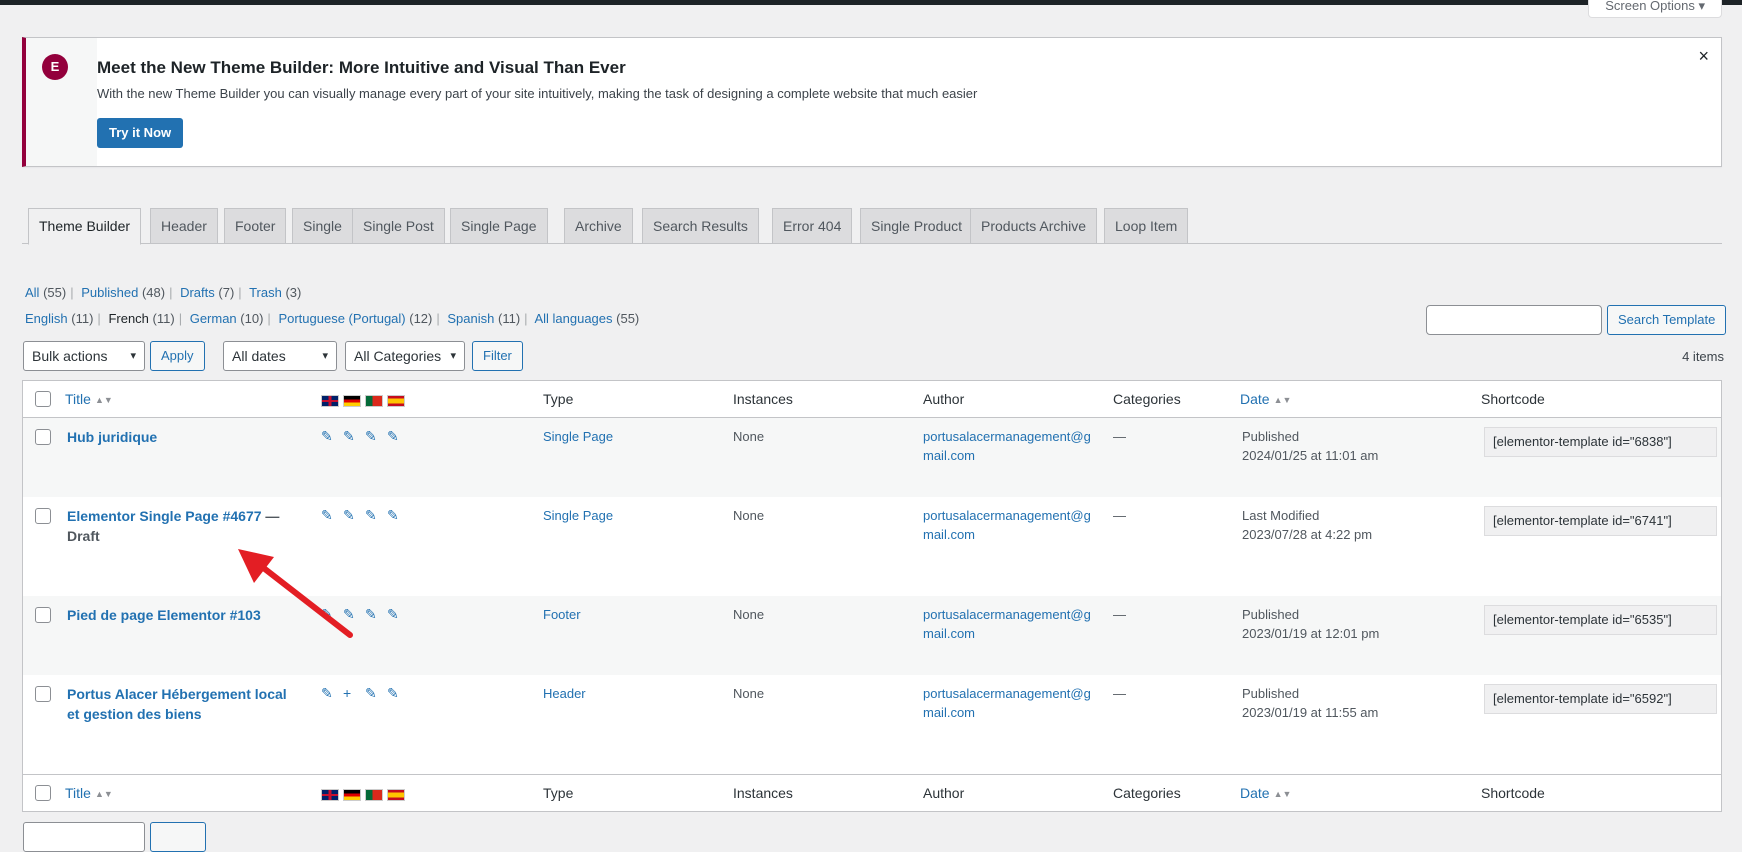 This screenshot has width=1742, height=852. Describe the element at coordinates (564, 693) in the screenshot. I see `row-type: Header` at that location.